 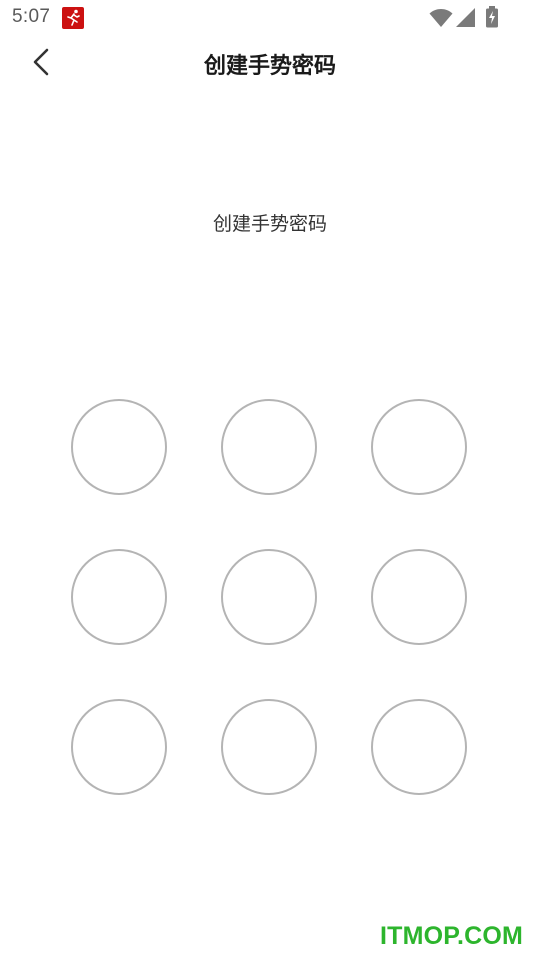 I want to click on wifi-icon, so click(x=441, y=20).